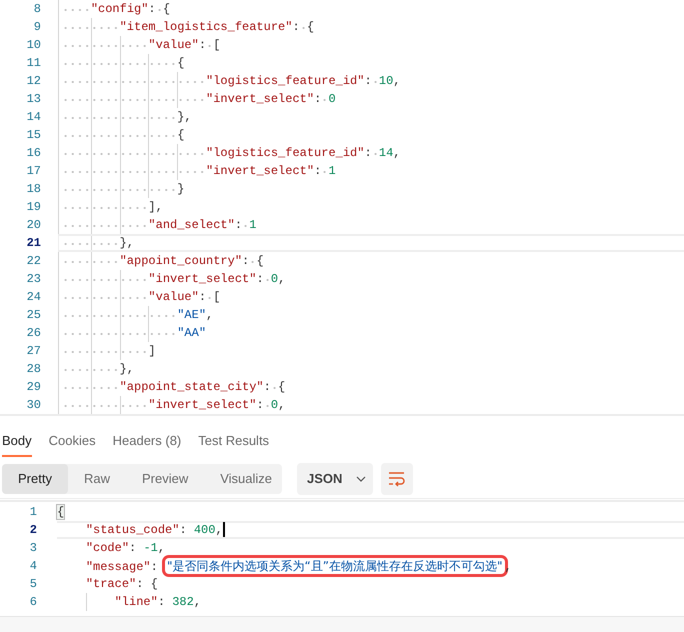 The height and width of the screenshot is (632, 684). What do you see at coordinates (33, 512) in the screenshot?
I see `line-number: 1` at bounding box center [33, 512].